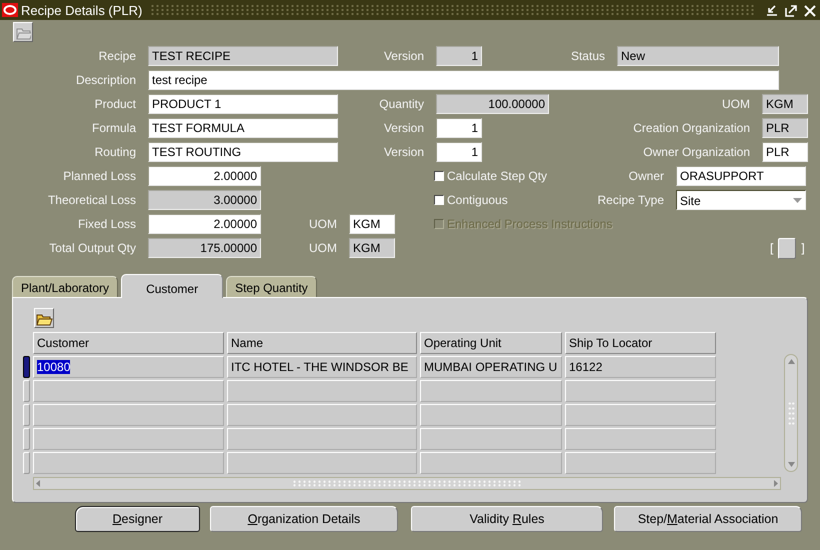  I want to click on horizontal-scrollbar, so click(407, 483).